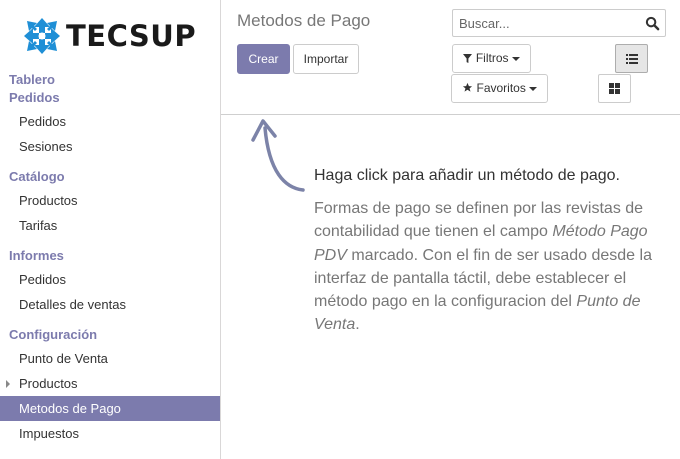 This screenshot has height=459, width=680. What do you see at coordinates (468, 58) in the screenshot?
I see `filter-icon` at bounding box center [468, 58].